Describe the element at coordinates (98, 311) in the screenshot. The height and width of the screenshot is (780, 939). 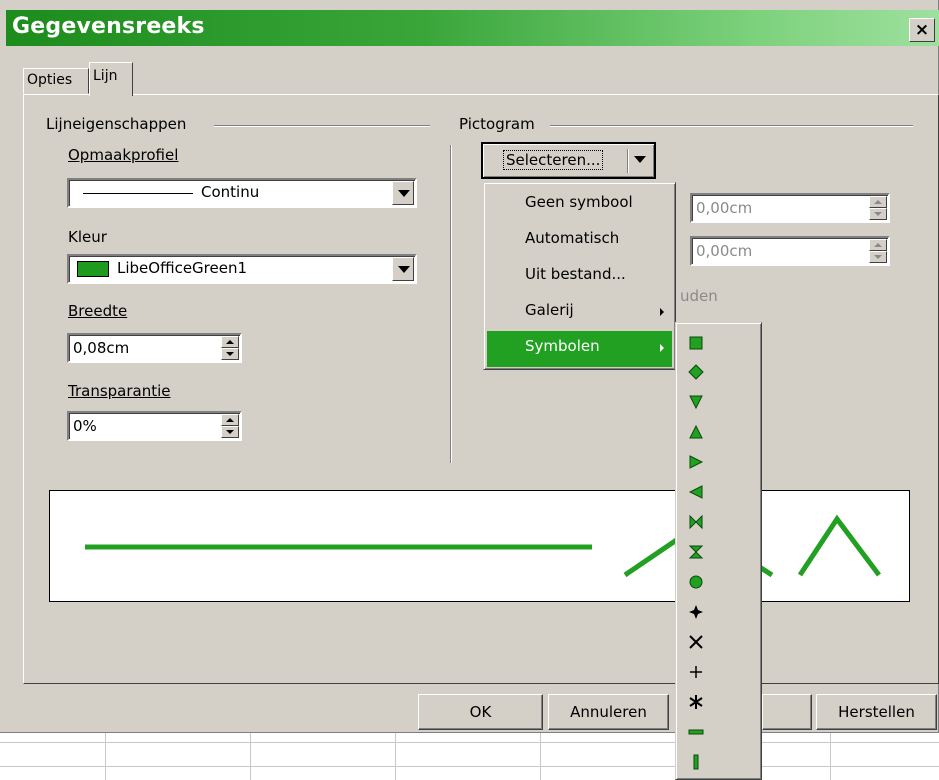
I see `width-label: Breedte` at that location.